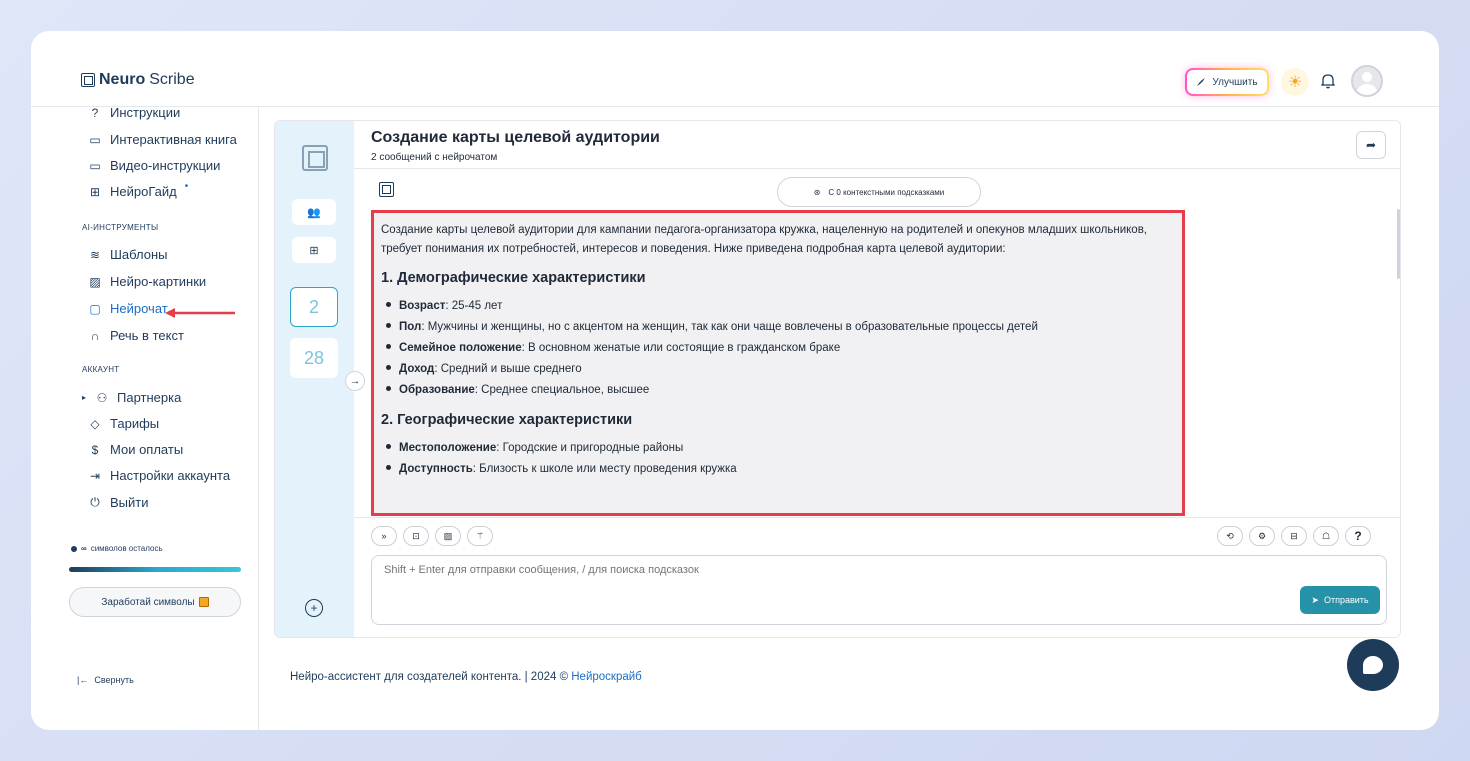 The width and height of the screenshot is (1470, 761). What do you see at coordinates (879, 590) in the screenshot?
I see `message-input-box: ➤ Отправить` at bounding box center [879, 590].